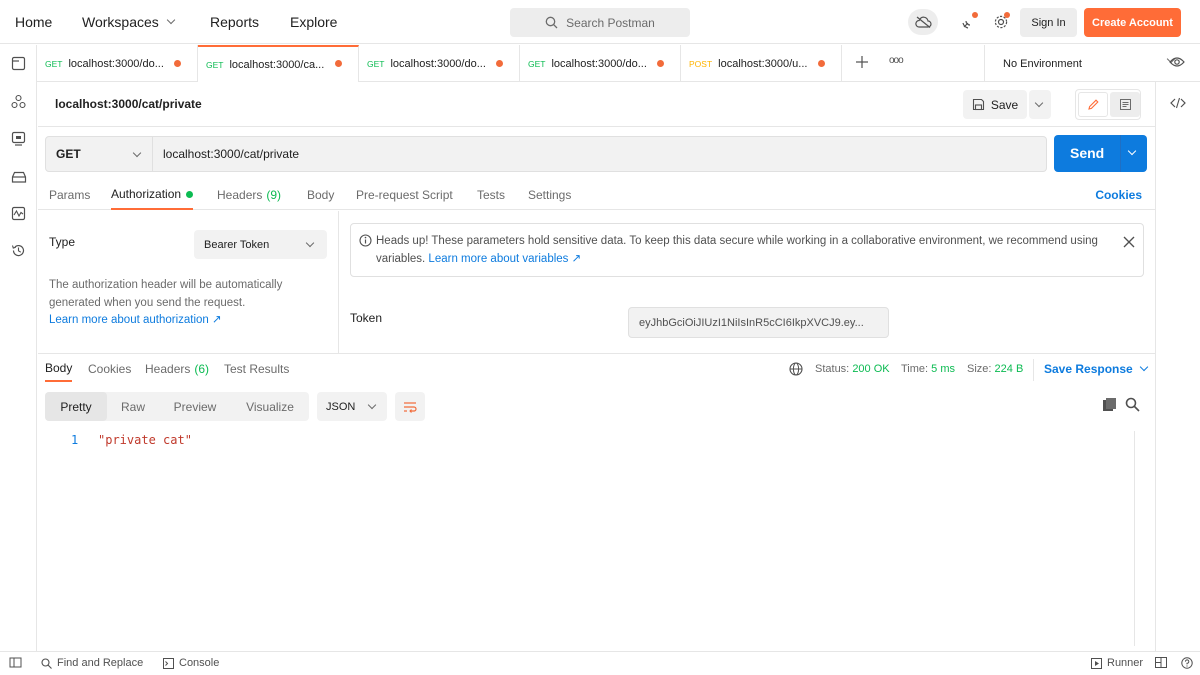 This screenshot has width=1200, height=675. What do you see at coordinates (59, 369) in the screenshot?
I see `response-tab-body: Body` at bounding box center [59, 369].